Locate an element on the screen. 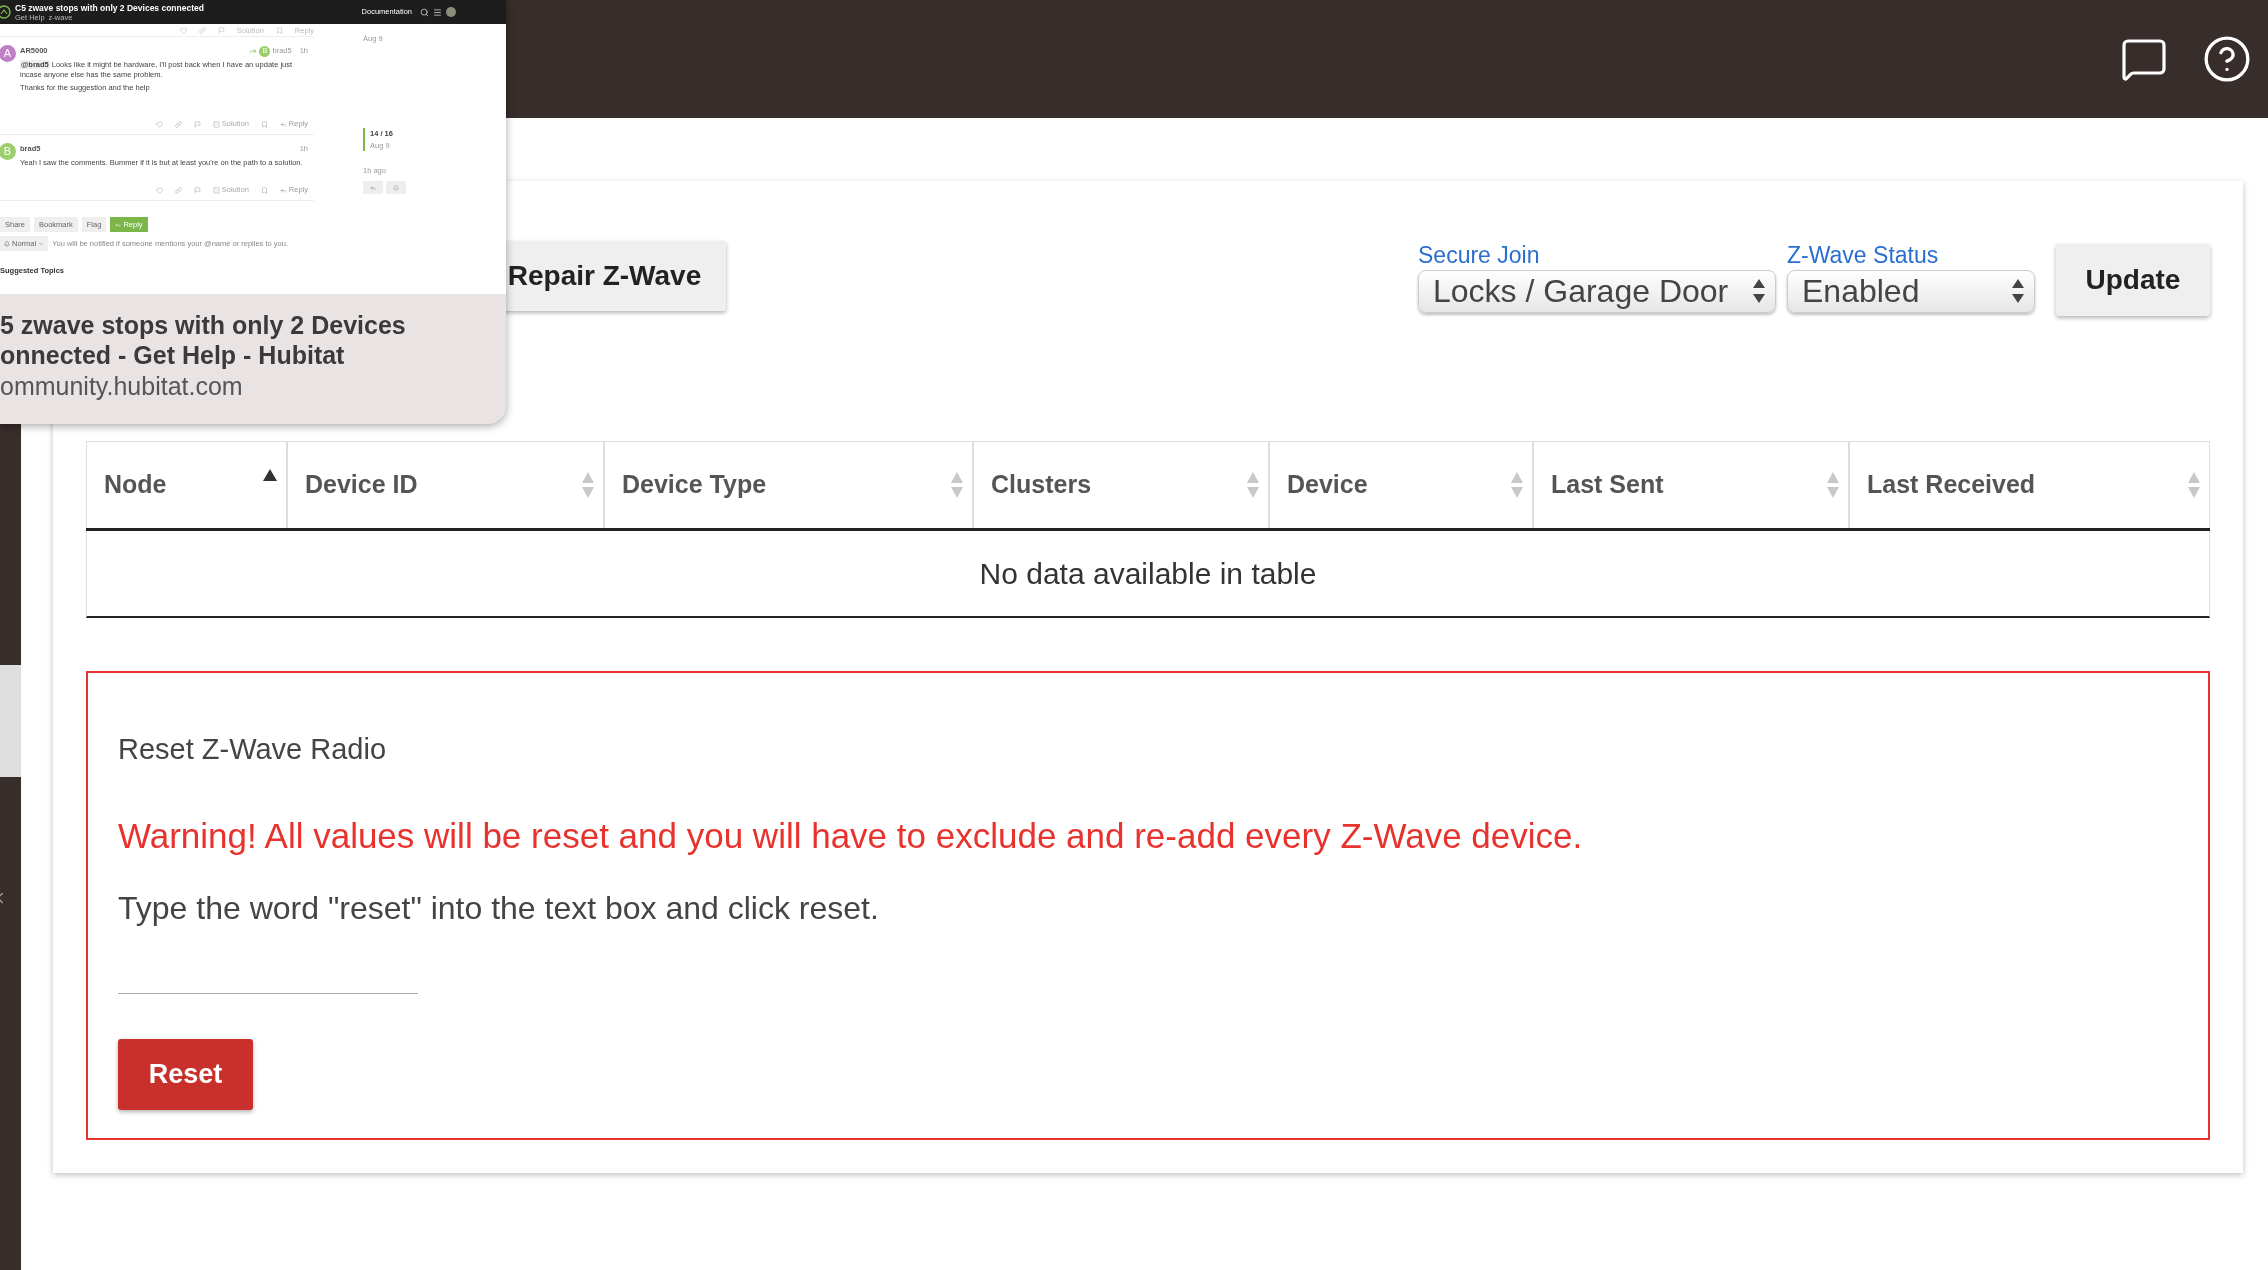  column-header: Node is located at coordinates (186, 485).